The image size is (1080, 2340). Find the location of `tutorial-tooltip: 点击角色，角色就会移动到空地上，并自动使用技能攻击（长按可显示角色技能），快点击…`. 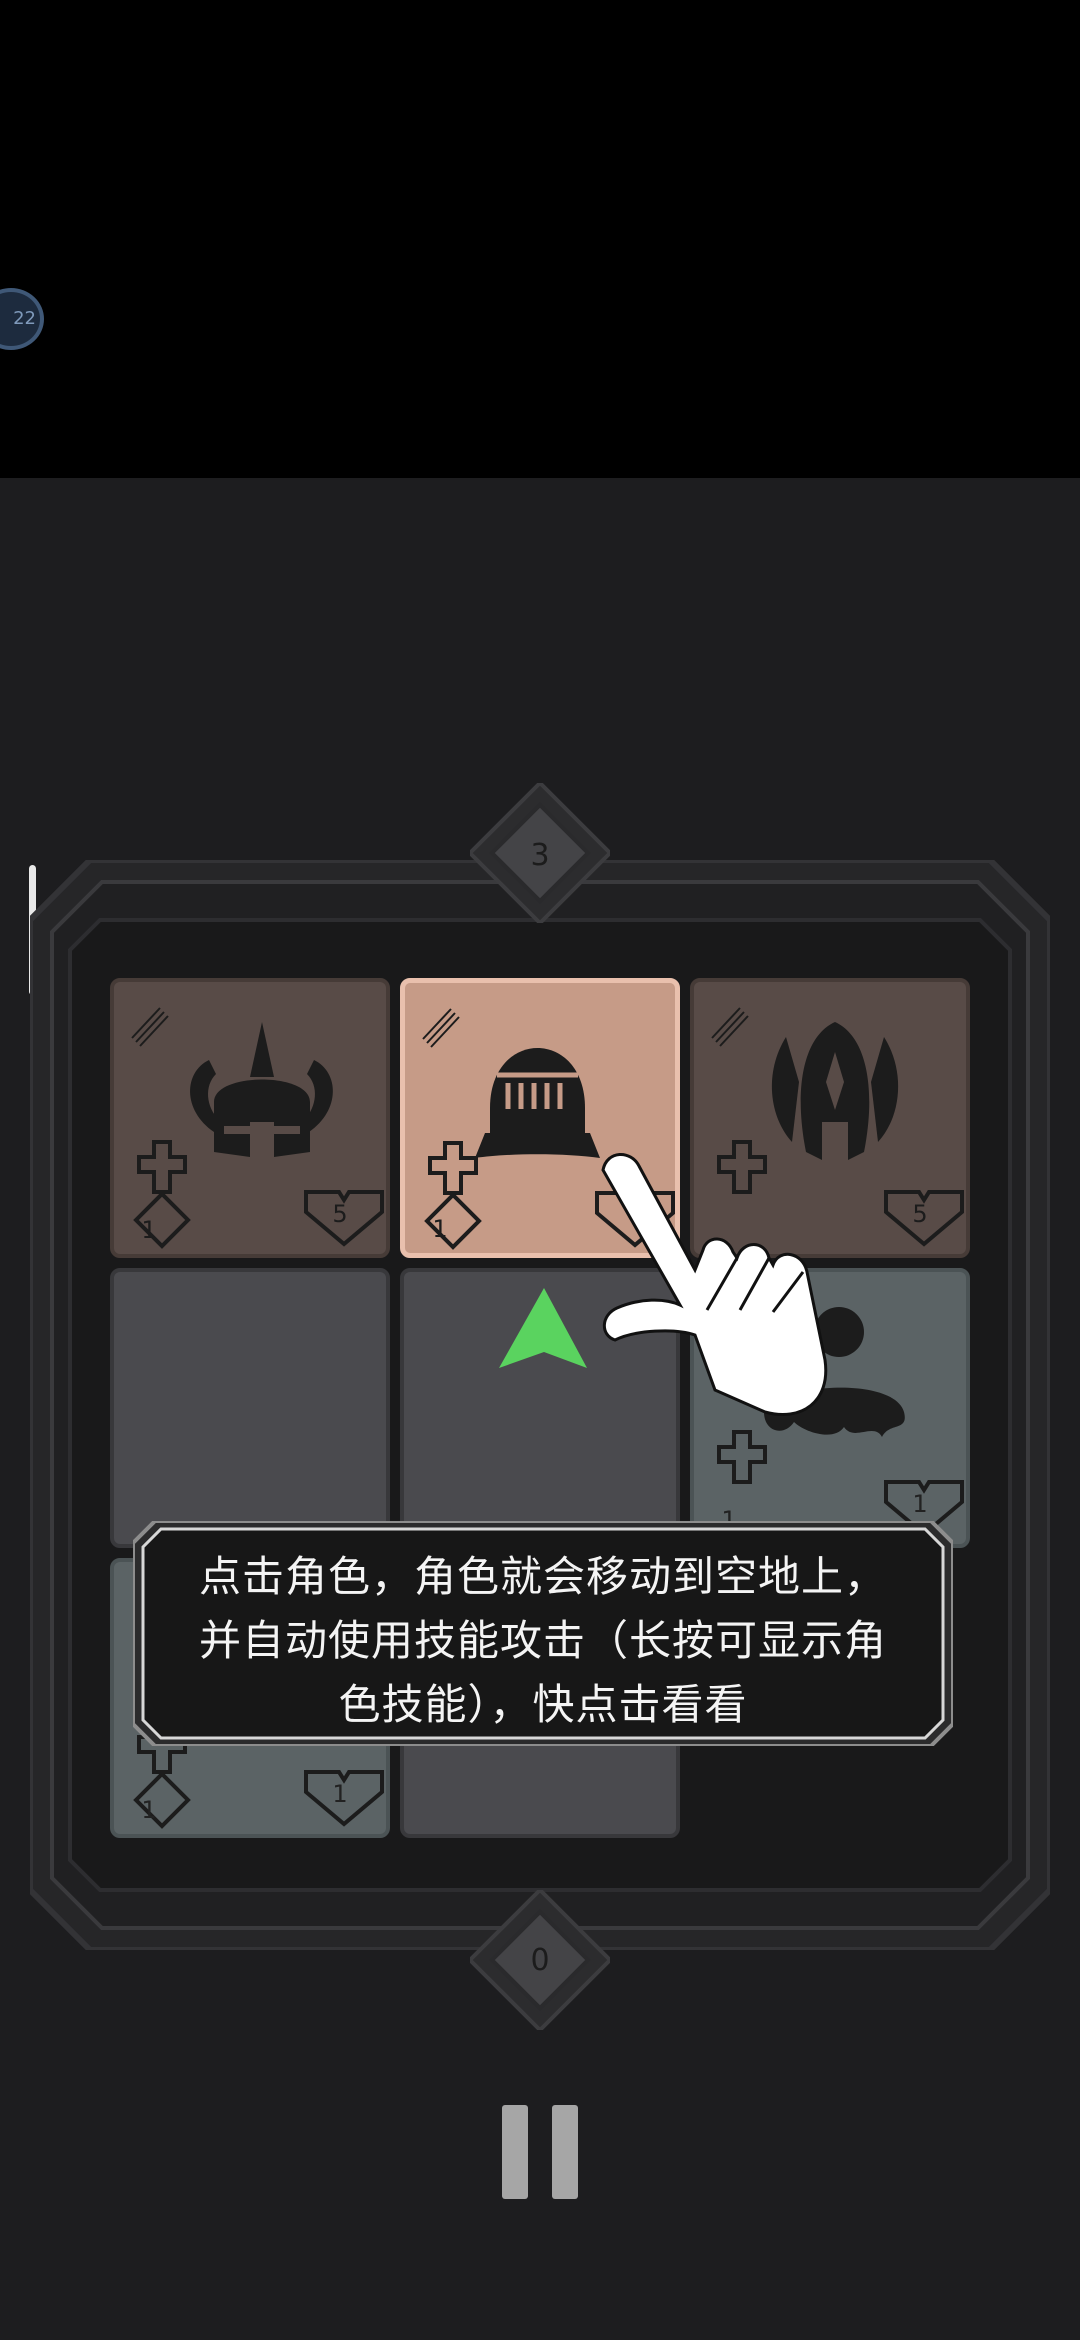

tutorial-tooltip: 点击角色，角色就会移动到空地上，并自动使用技能攻击（长按可显示角色技能），快点击… is located at coordinates (543, 1633).